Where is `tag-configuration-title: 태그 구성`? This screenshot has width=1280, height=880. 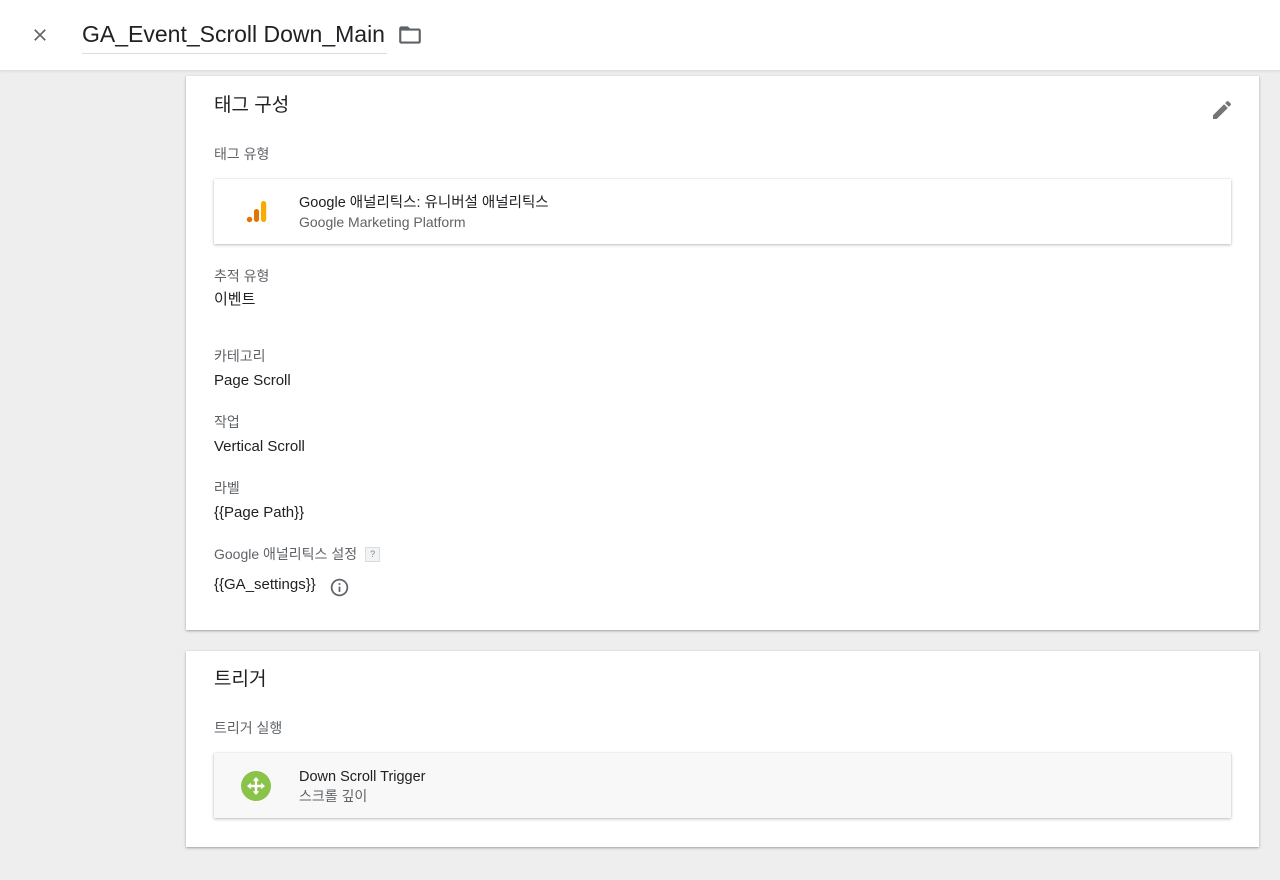
tag-configuration-title: 태그 구성 is located at coordinates (252, 105).